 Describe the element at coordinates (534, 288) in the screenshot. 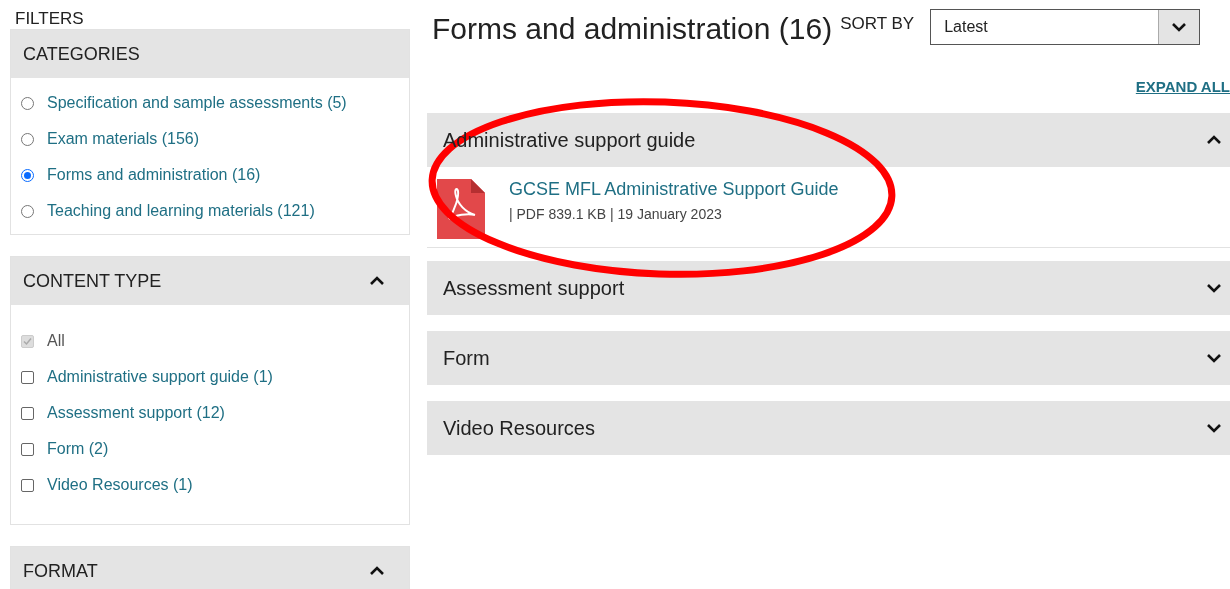

I see `accordion-title: Assessment support` at that location.